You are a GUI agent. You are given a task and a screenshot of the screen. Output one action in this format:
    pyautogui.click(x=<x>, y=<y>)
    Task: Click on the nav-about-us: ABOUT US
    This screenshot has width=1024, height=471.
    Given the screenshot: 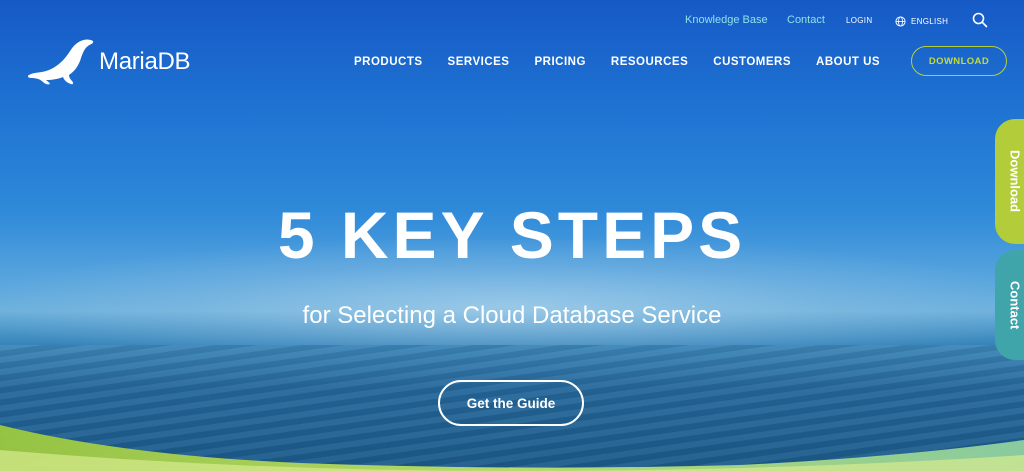 What is the action you would take?
    pyautogui.click(x=848, y=62)
    